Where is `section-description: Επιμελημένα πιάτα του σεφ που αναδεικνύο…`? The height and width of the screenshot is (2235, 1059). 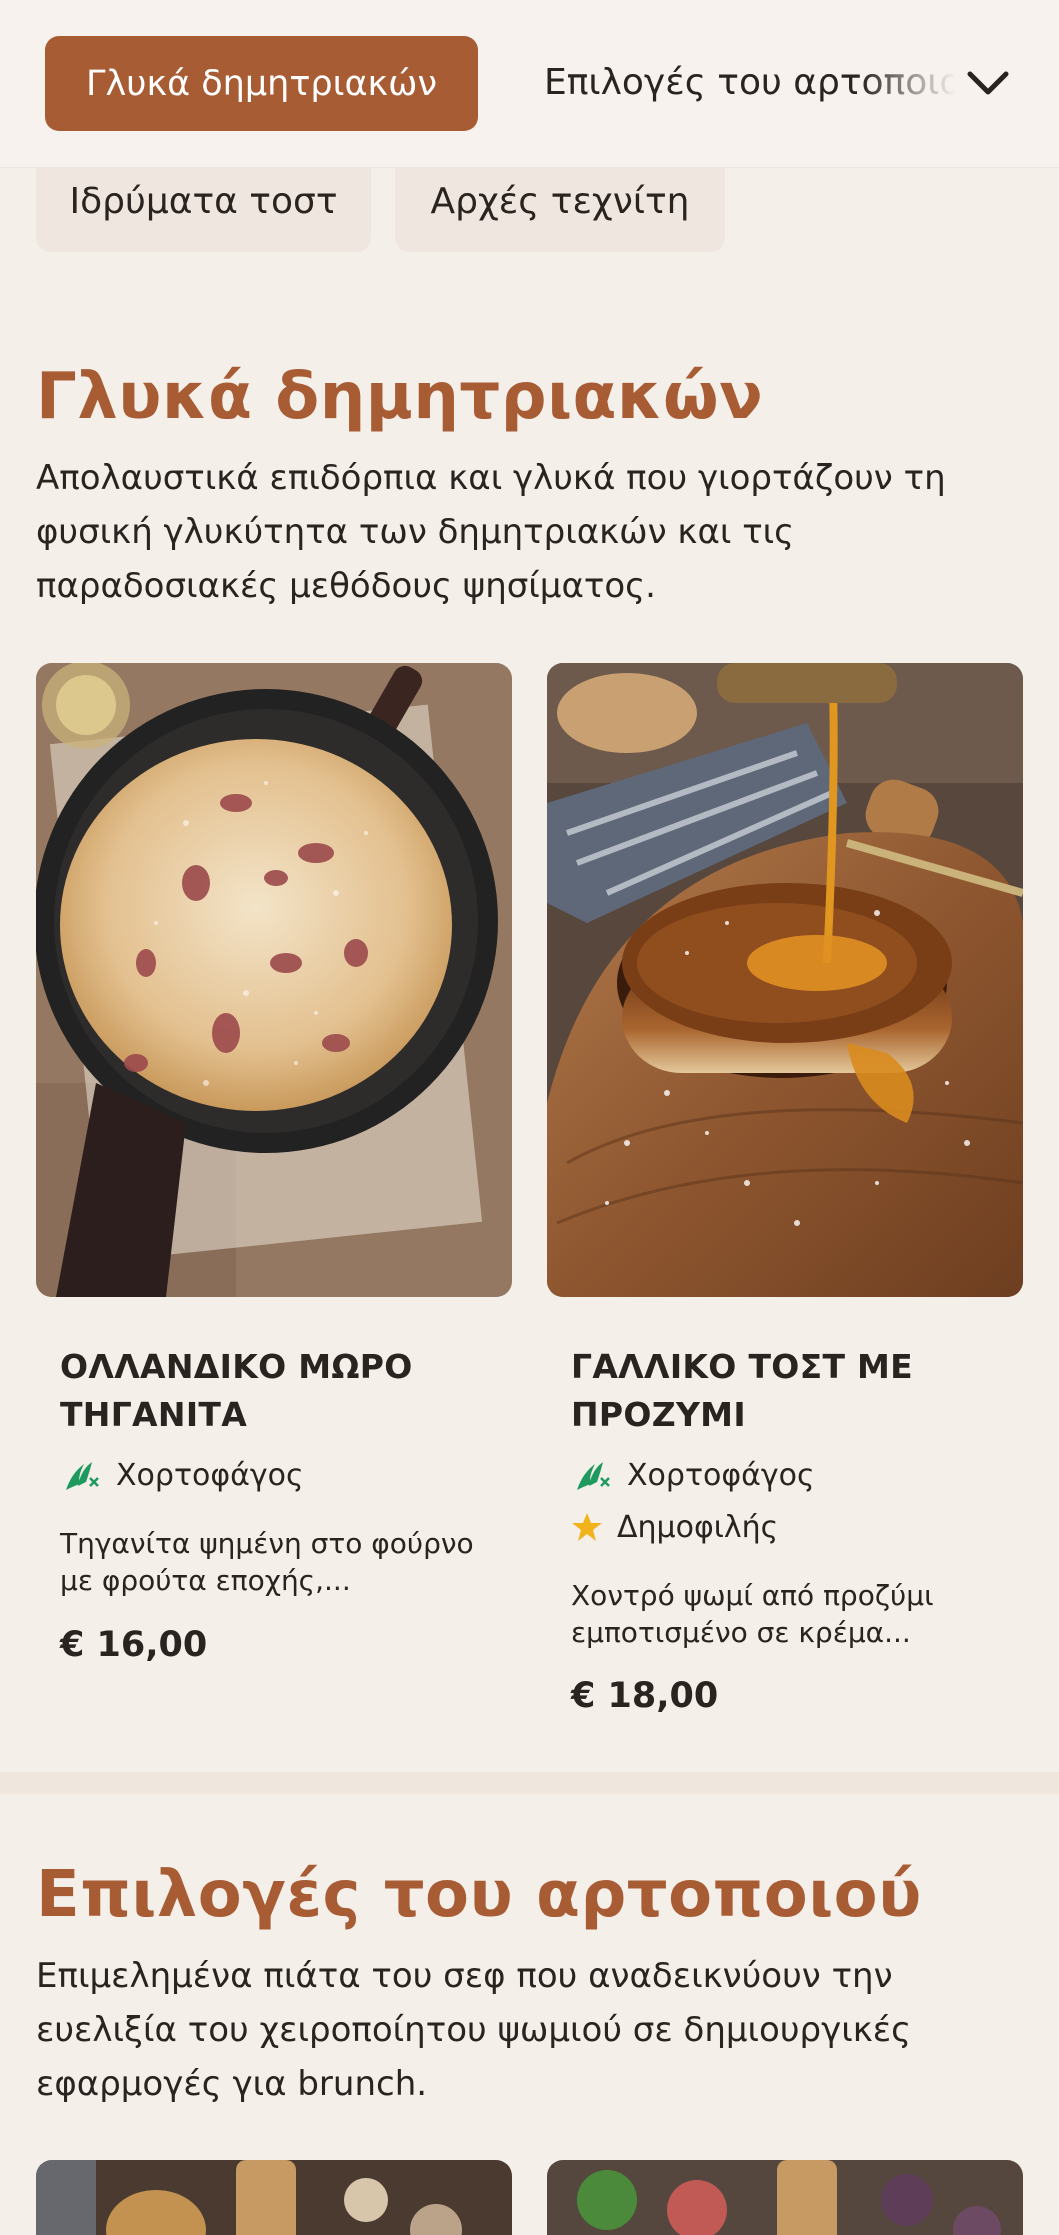
section-description: Επιμελημένα πιάτα του σεφ που αναδεικνύο… is located at coordinates (474, 2030).